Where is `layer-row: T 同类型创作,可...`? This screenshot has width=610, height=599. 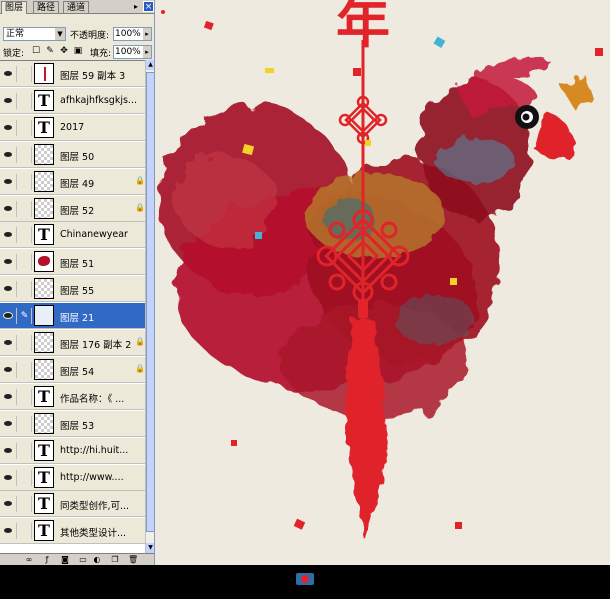 layer-row: T 同类型创作,可... is located at coordinates (72, 504).